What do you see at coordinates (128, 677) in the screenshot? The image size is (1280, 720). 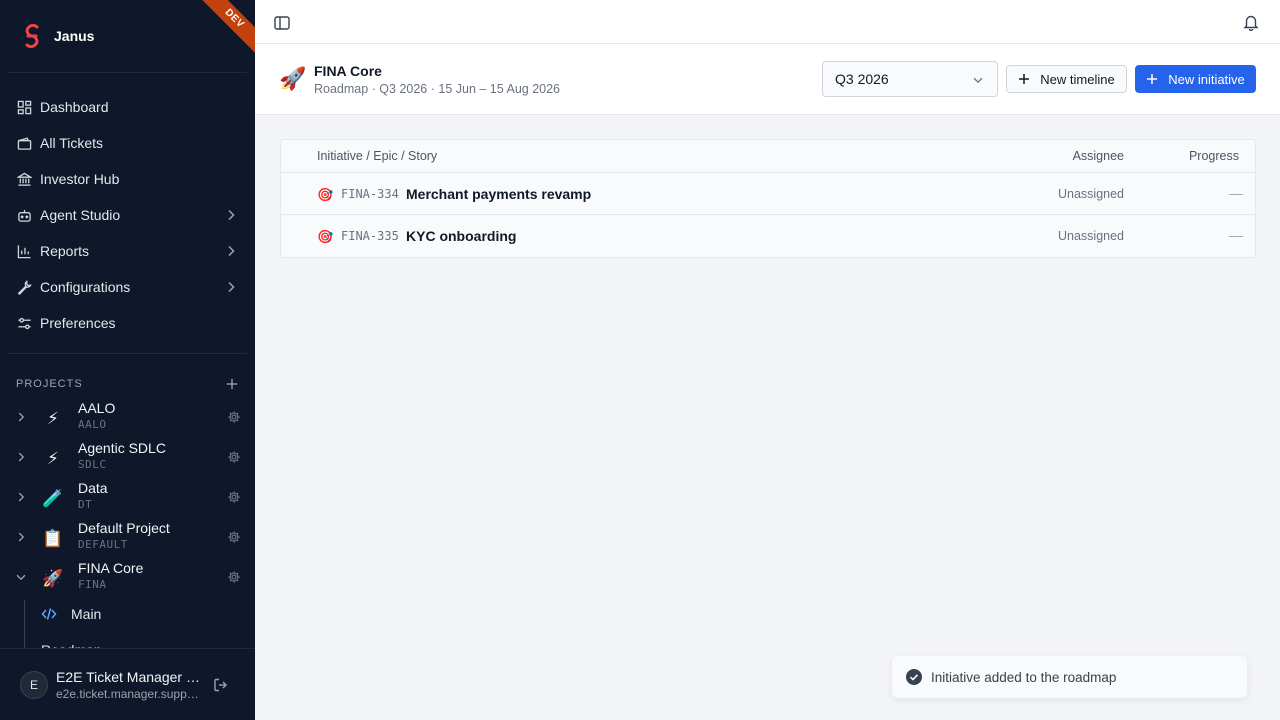 I see `user-name: E2E Ticket Manager User` at bounding box center [128, 677].